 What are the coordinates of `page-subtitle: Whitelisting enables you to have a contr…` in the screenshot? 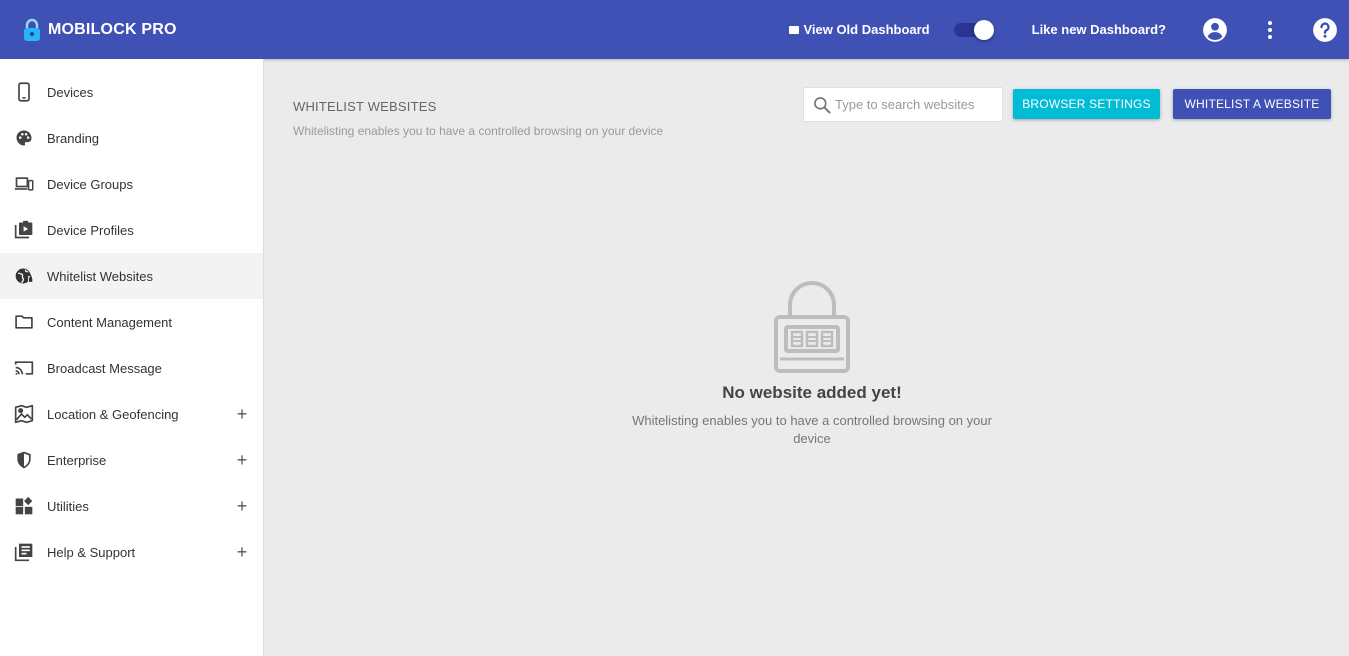 It's located at (478, 131).